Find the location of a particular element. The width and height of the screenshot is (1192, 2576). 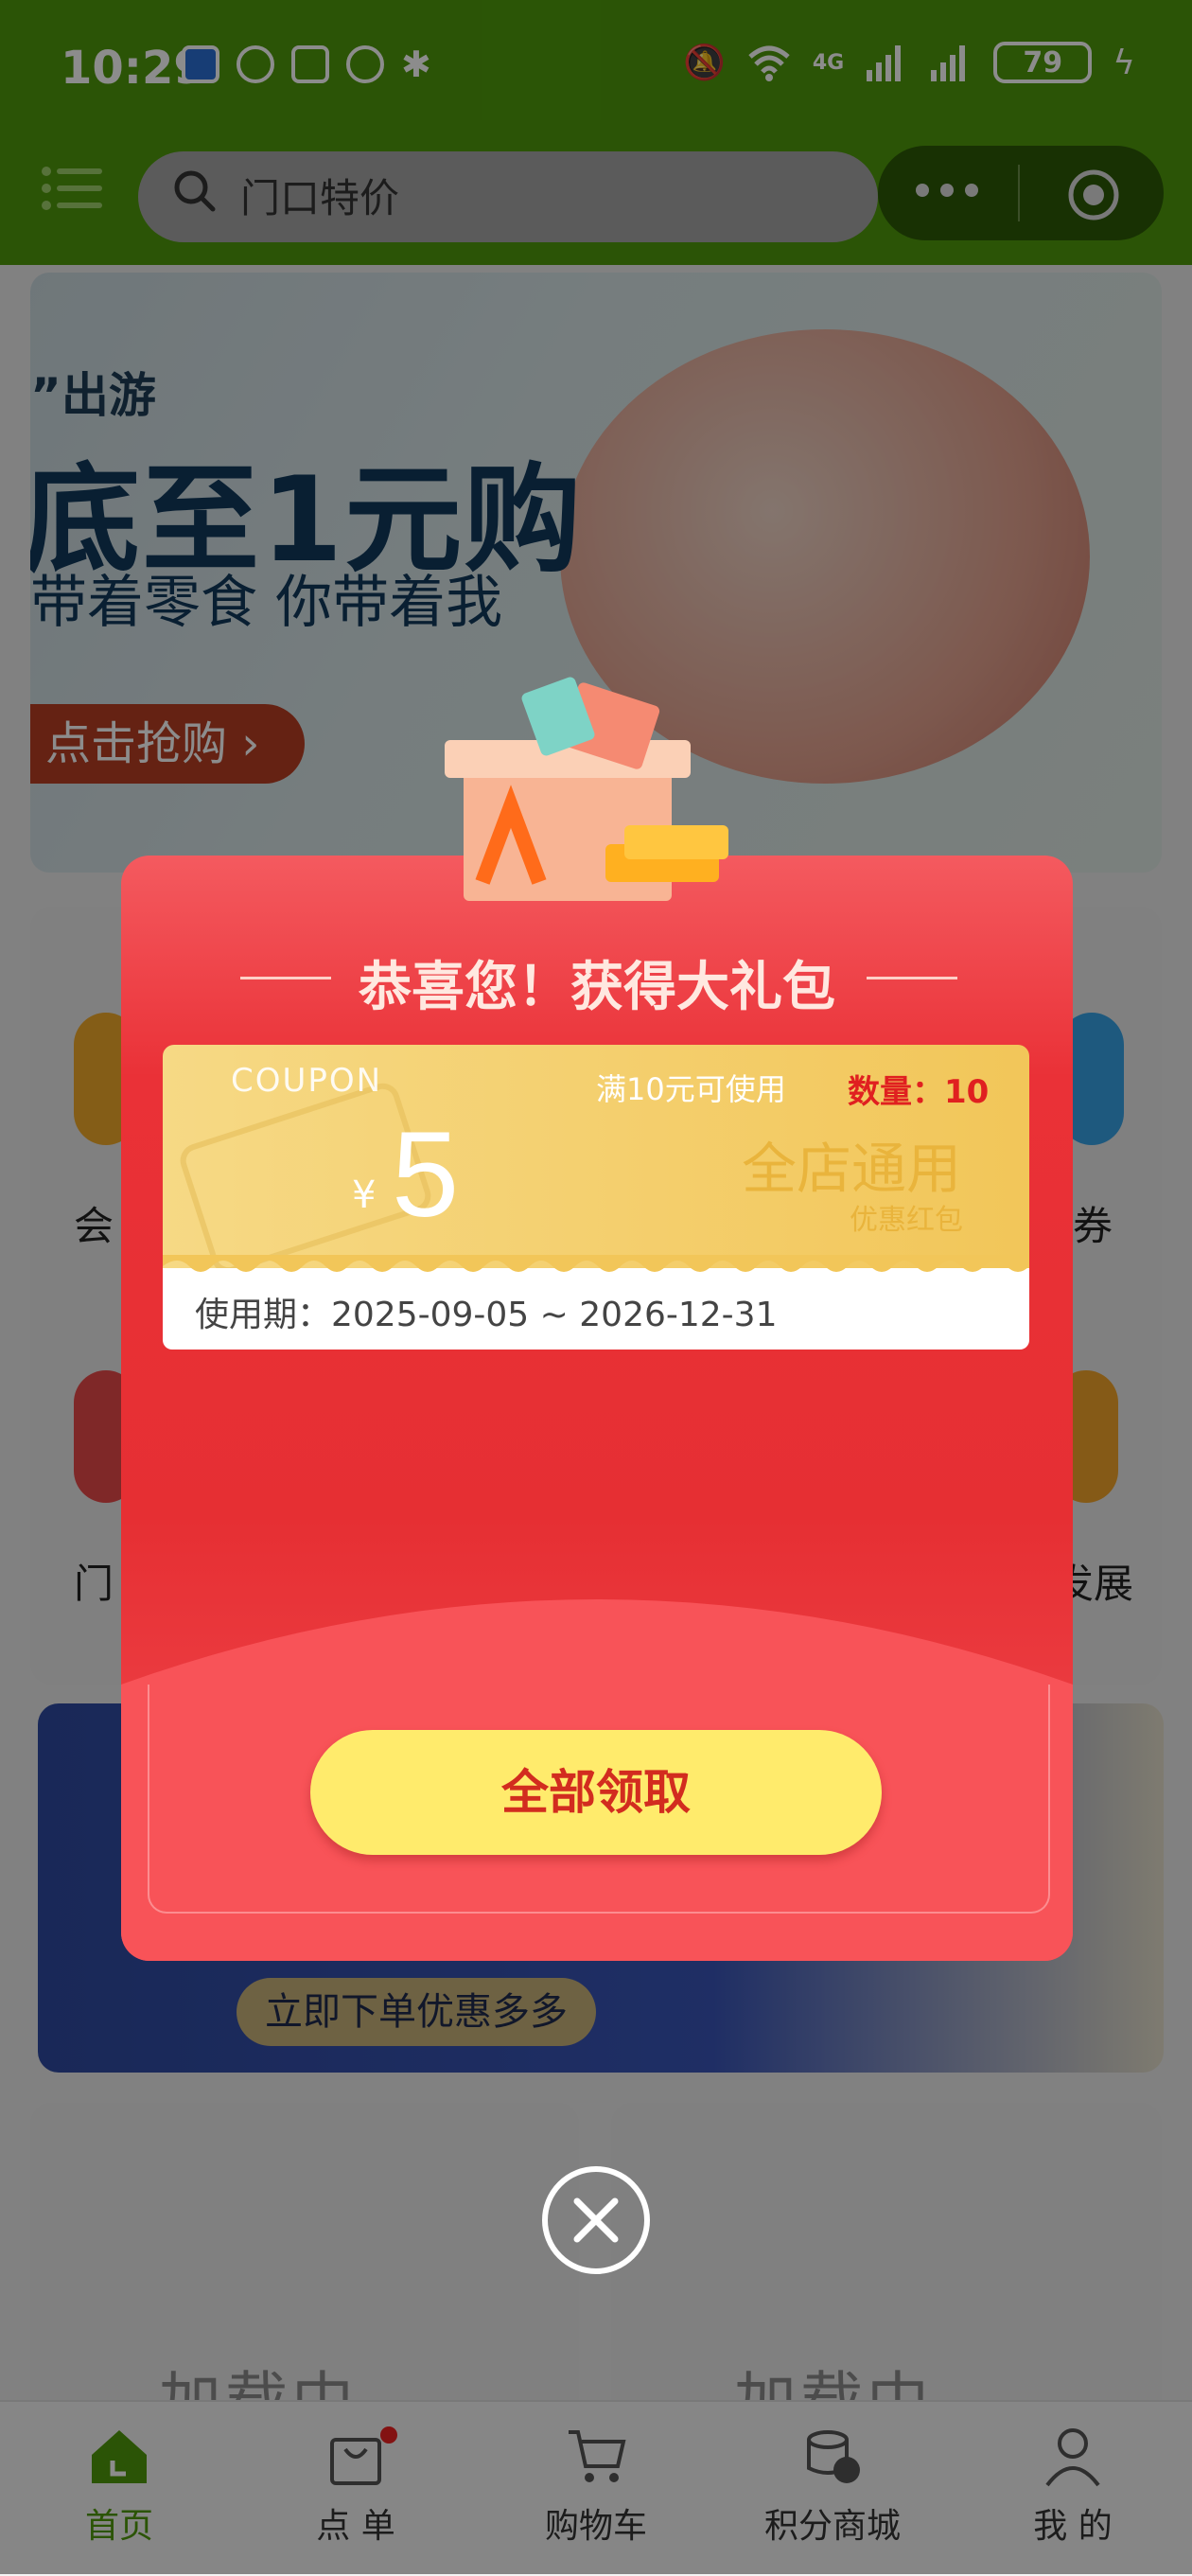

close-icon is located at coordinates (596, 2220).